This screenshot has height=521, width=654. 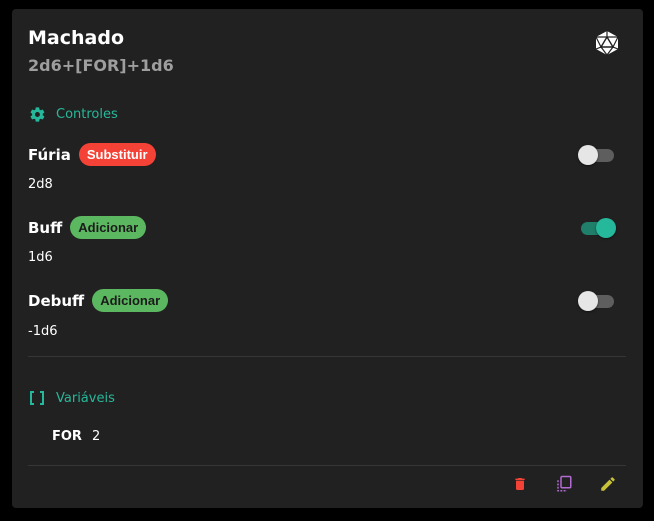 What do you see at coordinates (37, 398) in the screenshot?
I see `brackets-icon` at bounding box center [37, 398].